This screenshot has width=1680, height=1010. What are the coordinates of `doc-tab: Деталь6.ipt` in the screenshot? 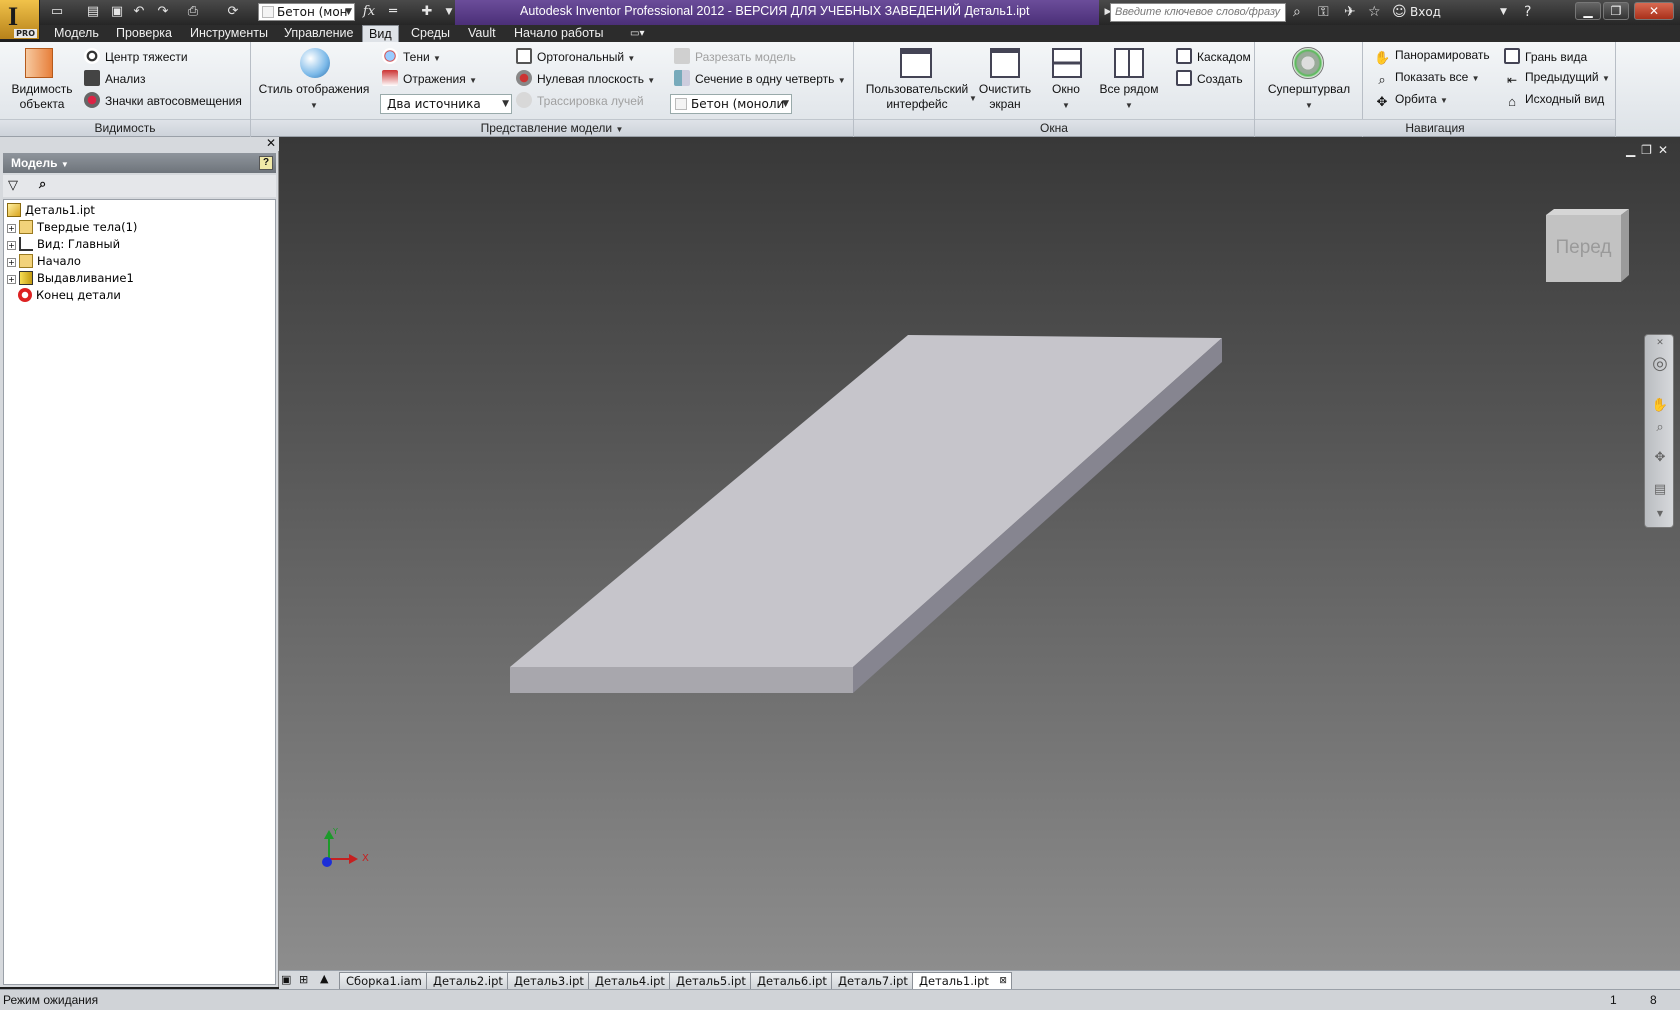 It's located at (792, 980).